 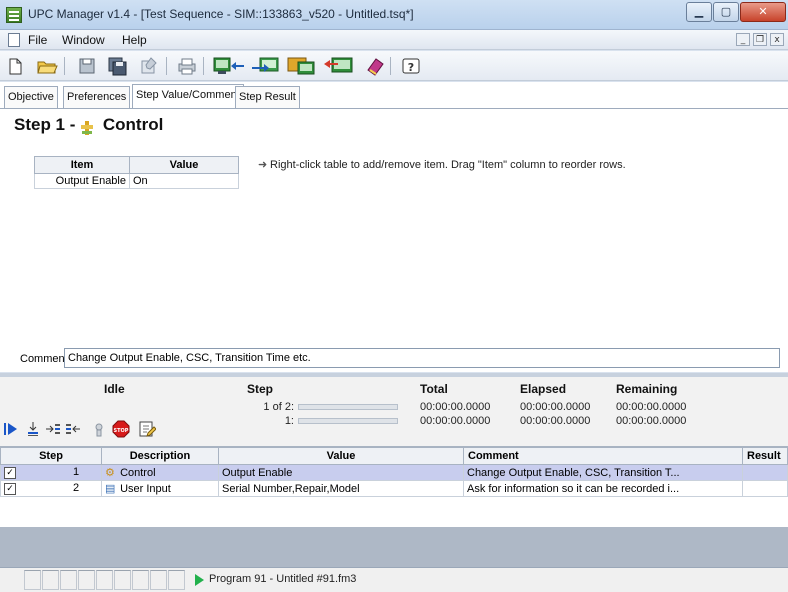 I want to click on step-out-icon, so click(x=73, y=429).